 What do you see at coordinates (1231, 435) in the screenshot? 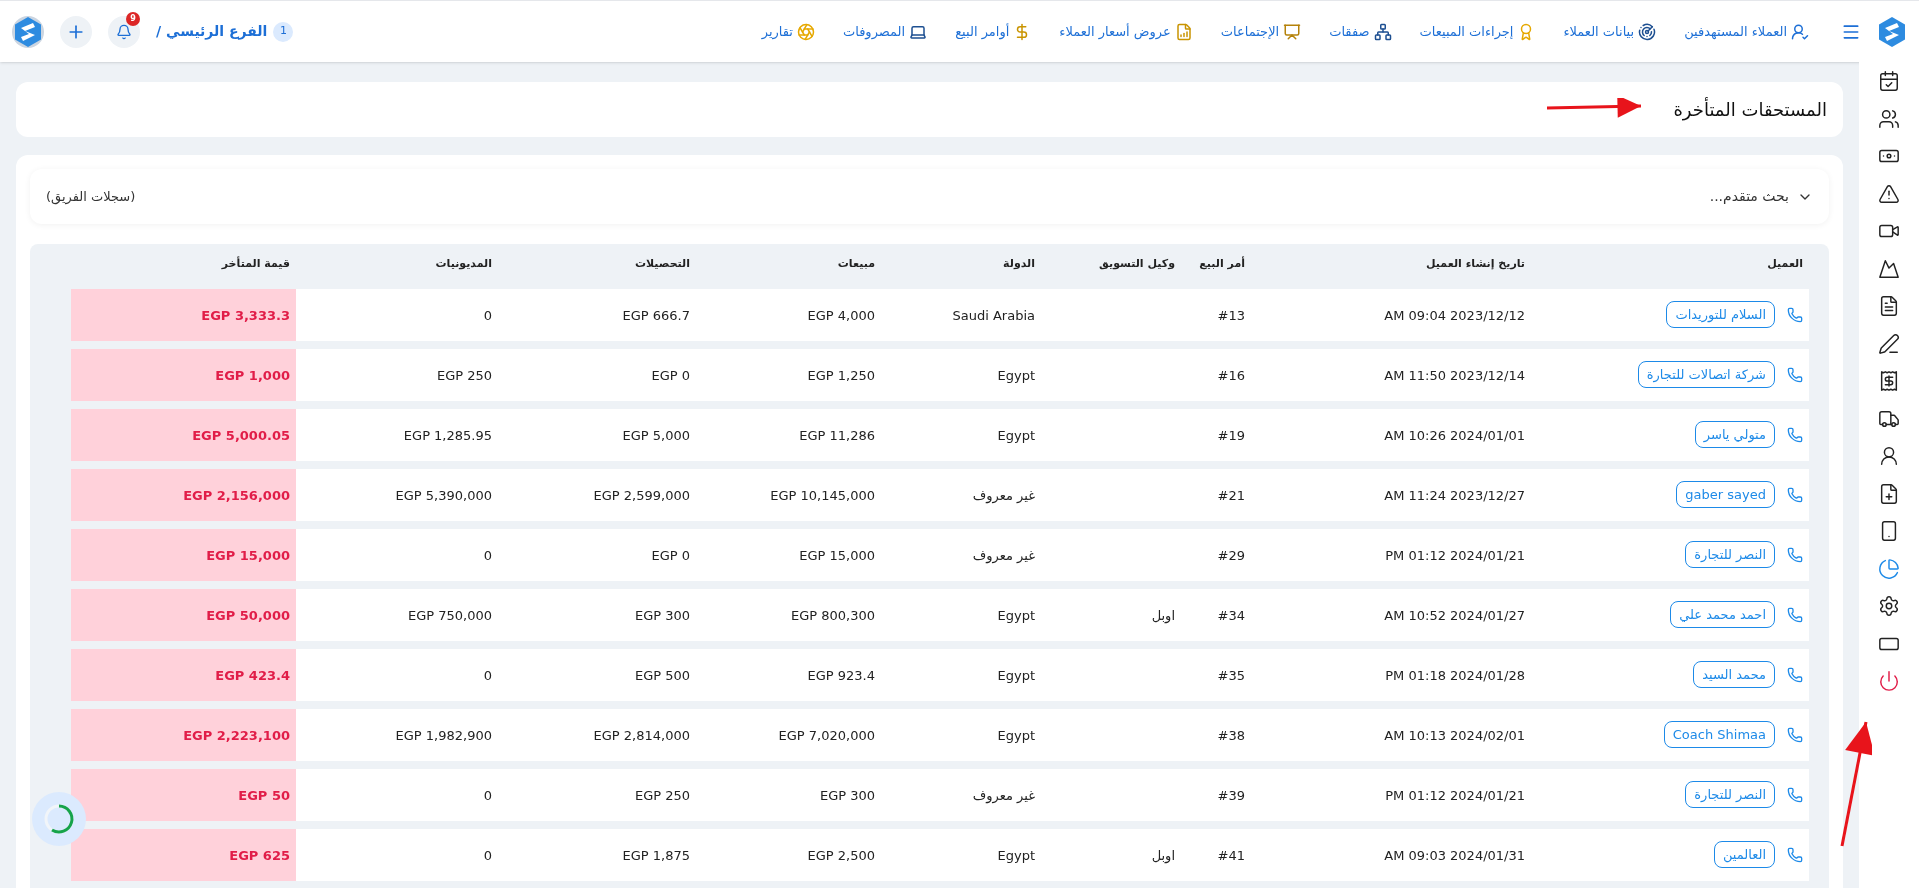
I see `table-cell: #19` at bounding box center [1231, 435].